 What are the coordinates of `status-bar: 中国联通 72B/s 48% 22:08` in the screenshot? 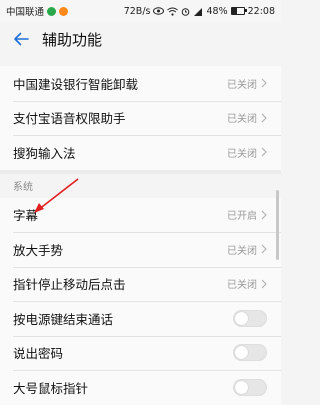 It's located at (140, 11).